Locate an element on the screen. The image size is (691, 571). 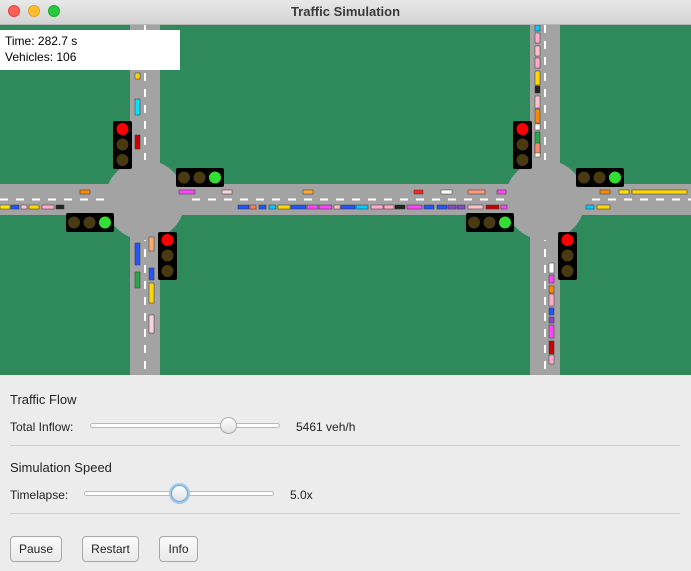
timelapse-slider-thumb is located at coordinates (179, 493).